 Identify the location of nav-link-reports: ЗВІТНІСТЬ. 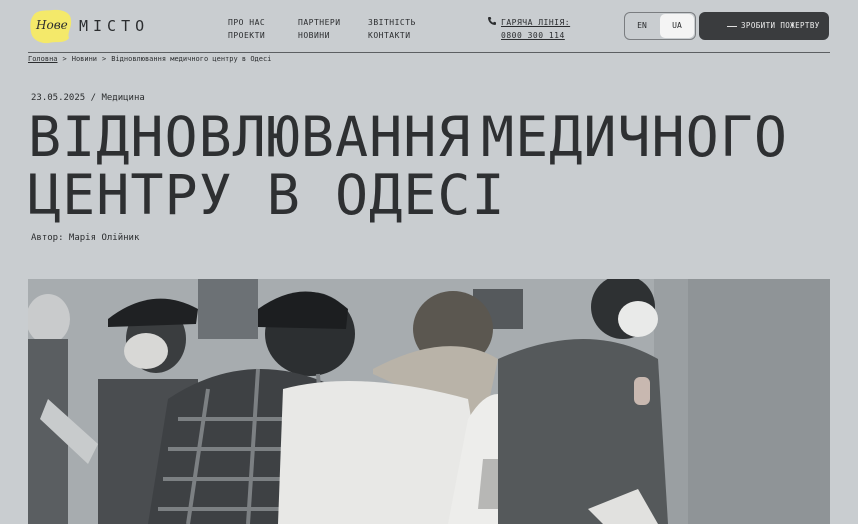
(392, 22).